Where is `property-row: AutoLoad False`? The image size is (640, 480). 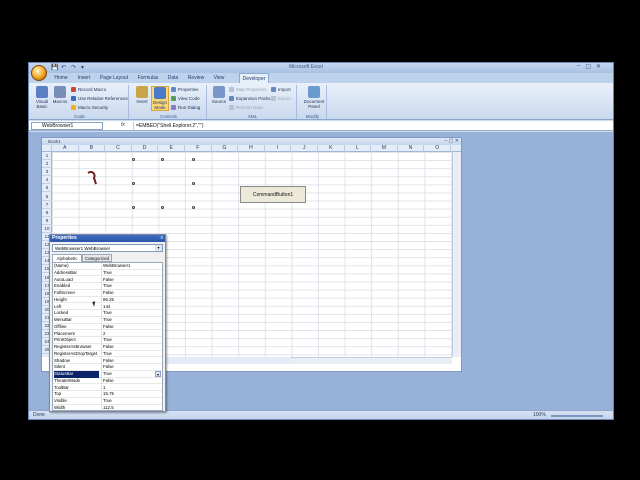
property-row: AutoLoad False is located at coordinates (107, 280).